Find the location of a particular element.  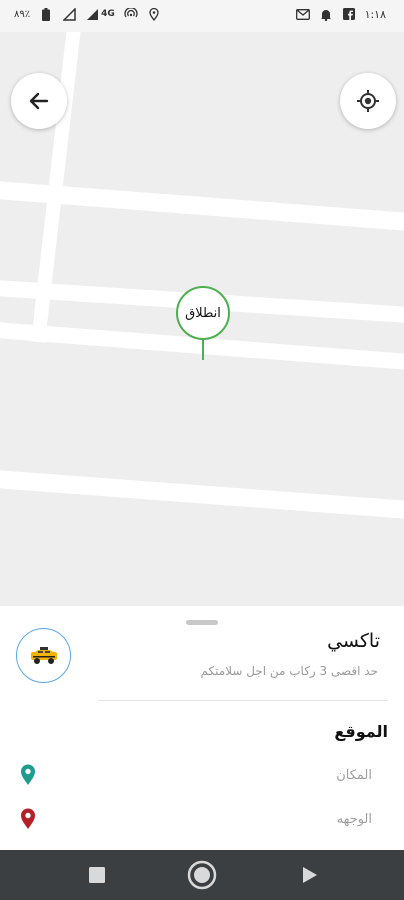

taxi-service-avatar is located at coordinates (43, 655).